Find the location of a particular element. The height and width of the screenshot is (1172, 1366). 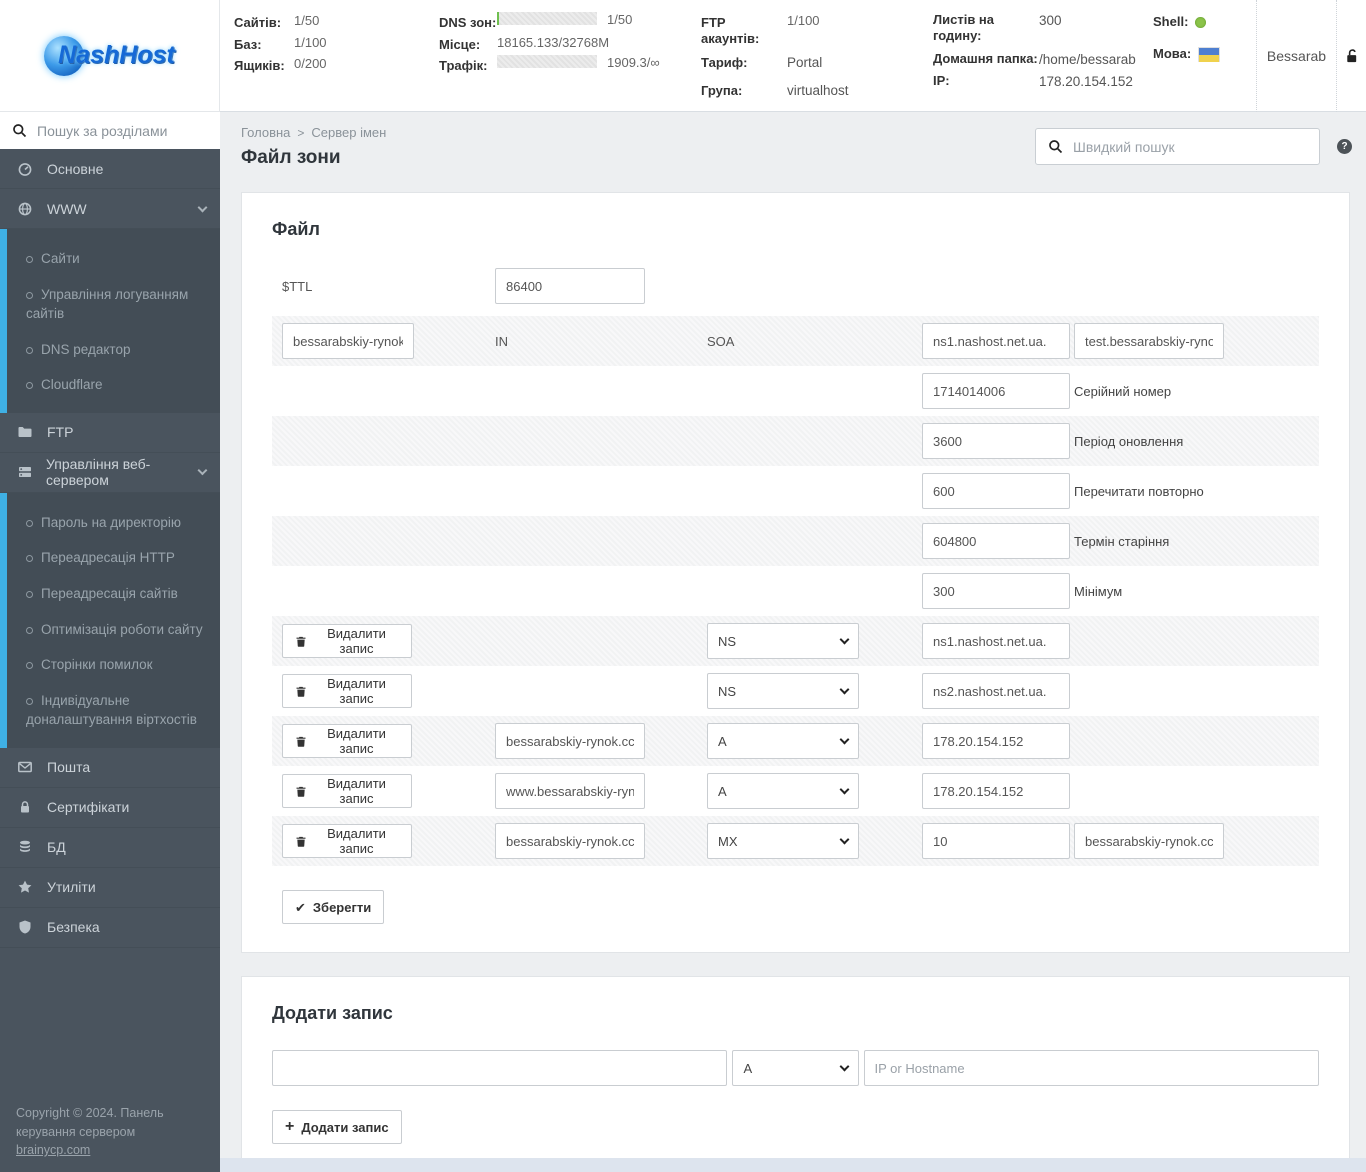

sidebar-search is located at coordinates (110, 130).